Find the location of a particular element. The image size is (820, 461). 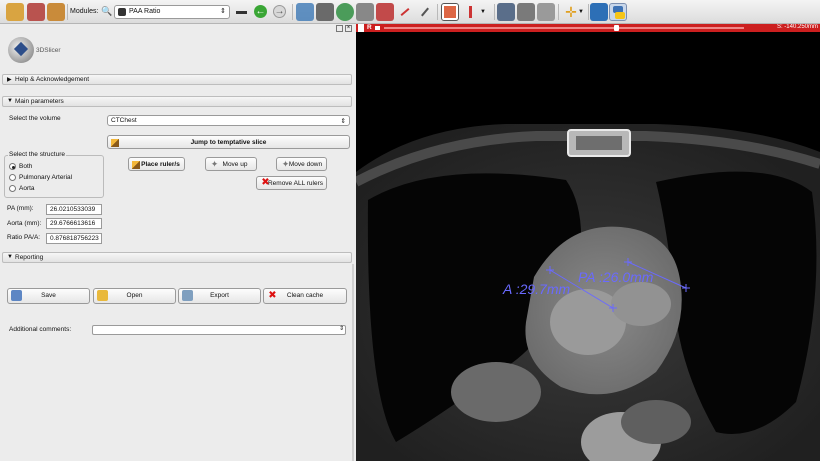

slice-letter: R is located at coordinates (369, 27).